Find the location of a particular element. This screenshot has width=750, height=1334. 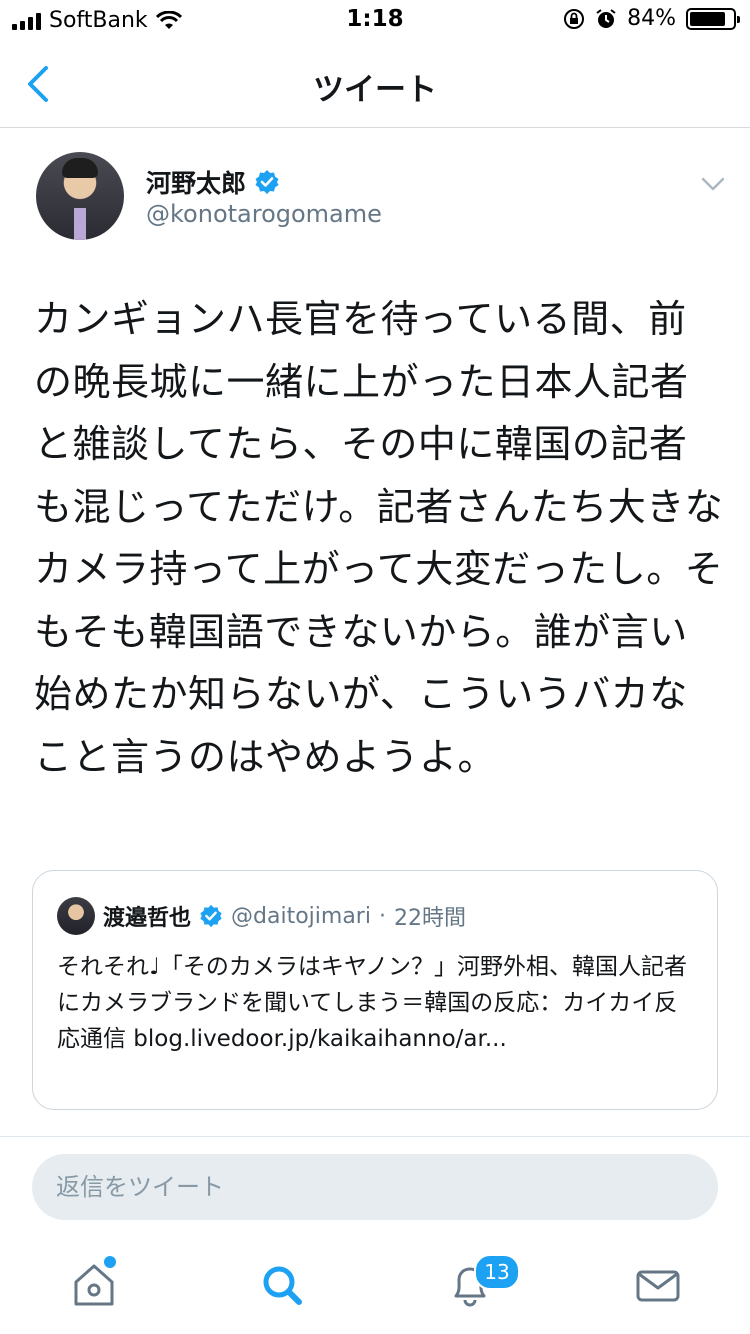

orientation-lock-icon is located at coordinates (574, 18).